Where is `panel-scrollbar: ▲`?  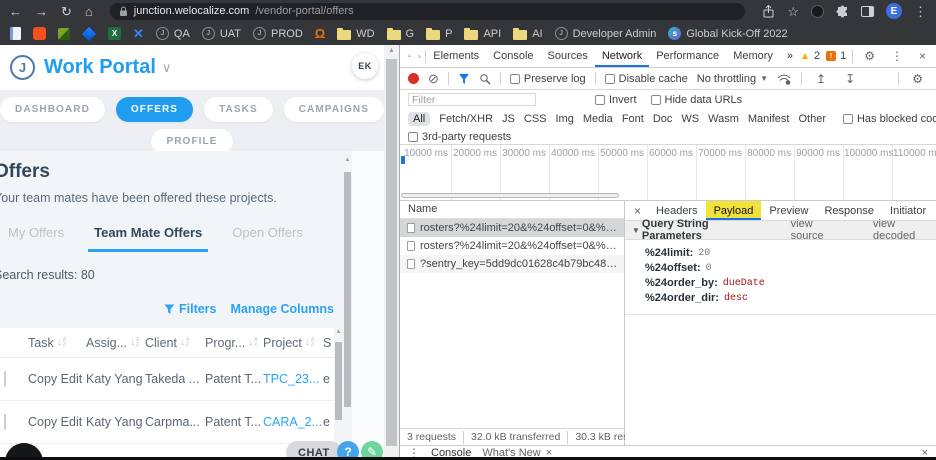
panel-scrollbar: ▲ is located at coordinates (347, 307).